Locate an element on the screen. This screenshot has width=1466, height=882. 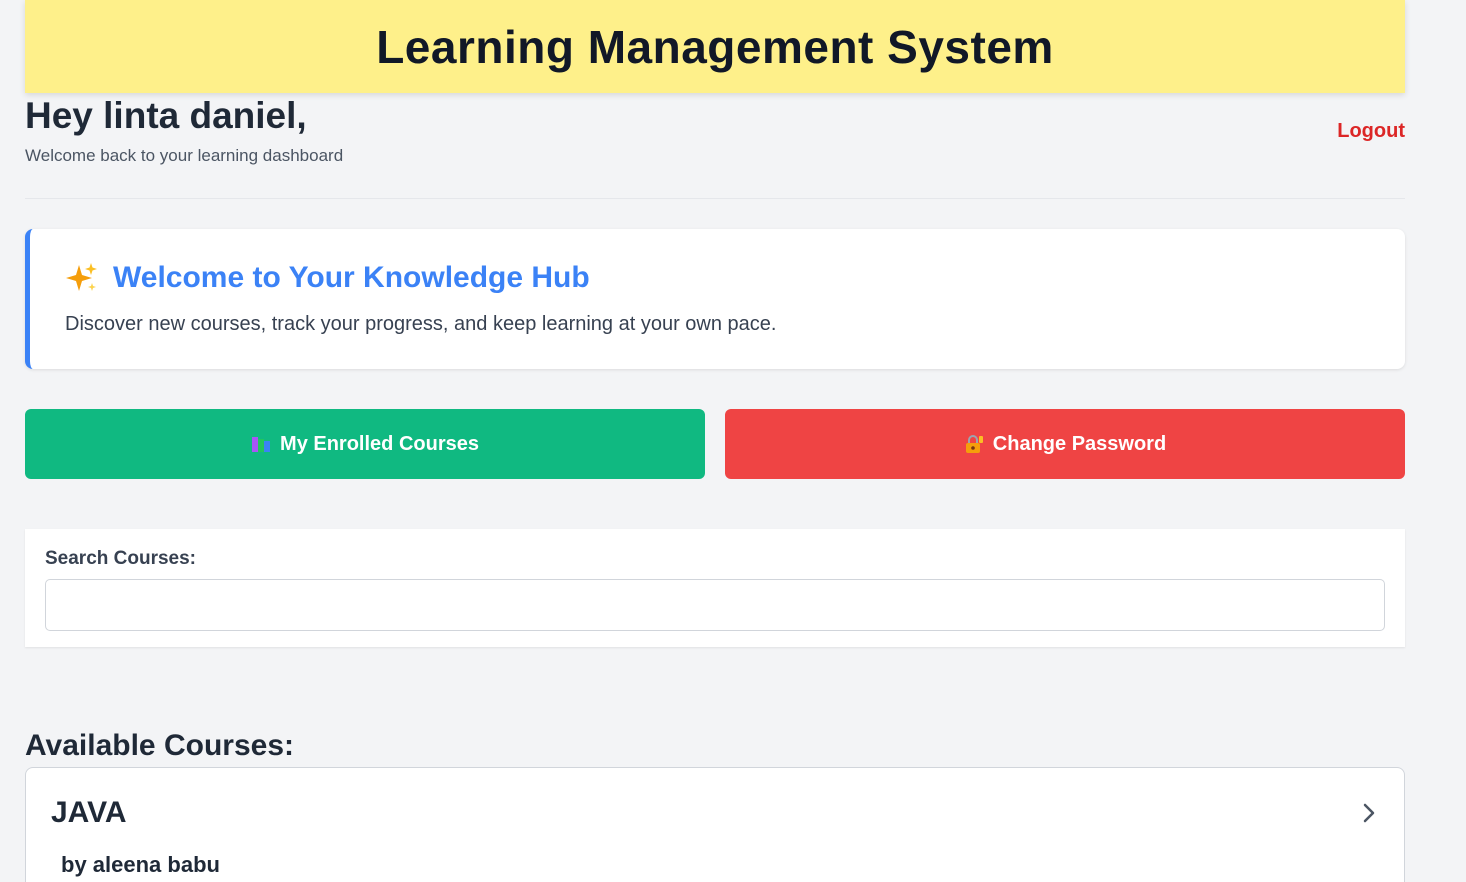
hub-title: Welcome to Your Knowledge Hub is located at coordinates (351, 277).